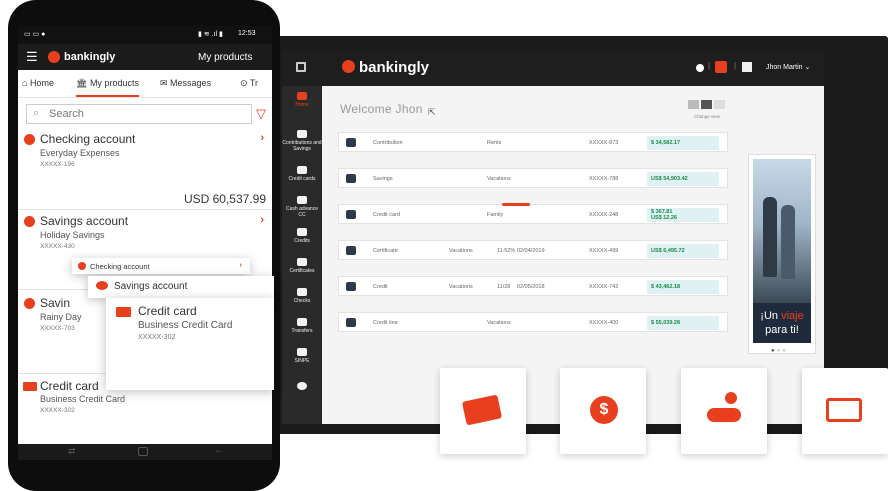 The height and width of the screenshot is (491, 888). What do you see at coordinates (683, 323) in the screenshot?
I see `account-amount: $ 55,039.28` at bounding box center [683, 323].